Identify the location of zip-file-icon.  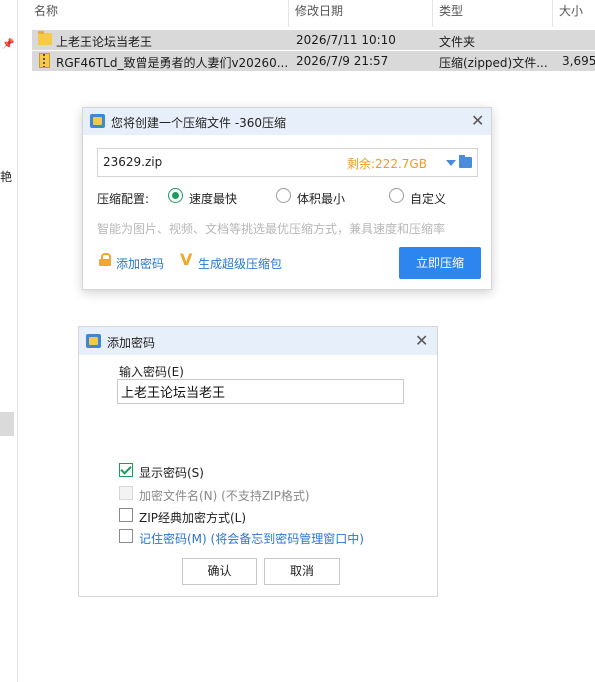
(44, 60).